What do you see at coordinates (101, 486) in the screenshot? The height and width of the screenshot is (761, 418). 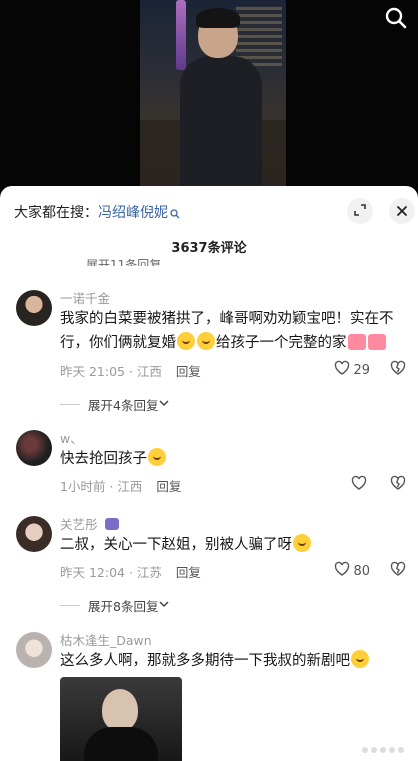 I see `comment-time-location: 1小时前 · 江西` at bounding box center [101, 486].